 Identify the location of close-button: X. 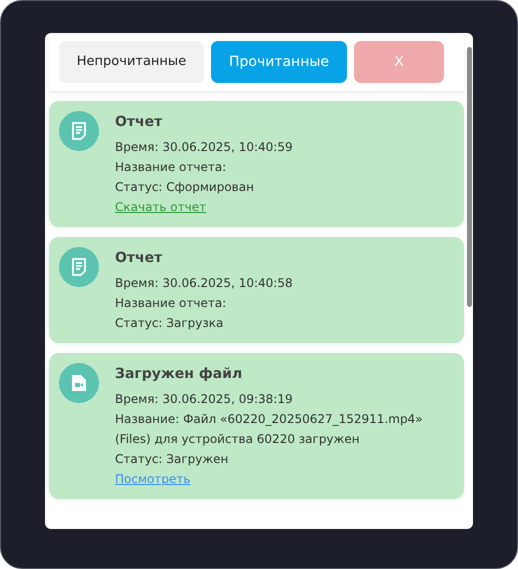
(399, 62).